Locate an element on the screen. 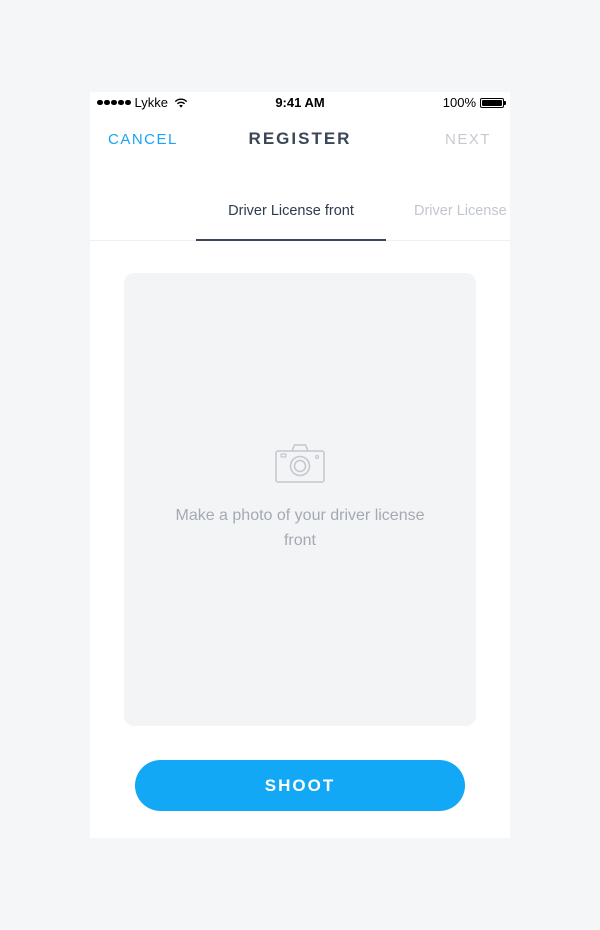 The image size is (600, 930). tab-label: Driver License back is located at coordinates (462, 211).